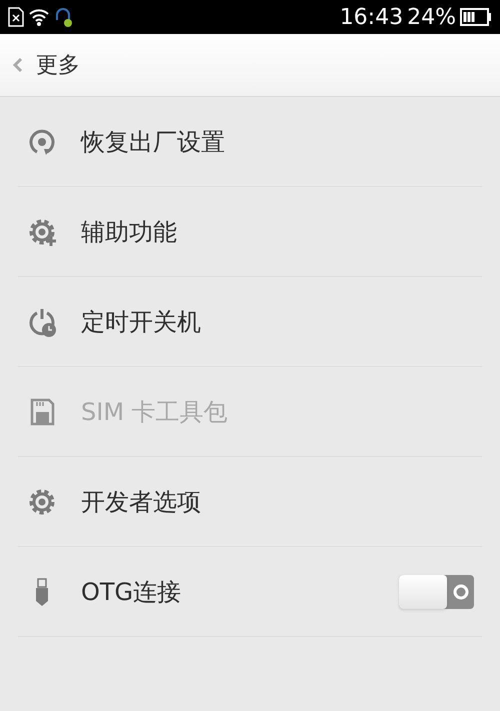 The width and height of the screenshot is (500, 711). I want to click on settings-item: OTG连接, so click(250, 592).